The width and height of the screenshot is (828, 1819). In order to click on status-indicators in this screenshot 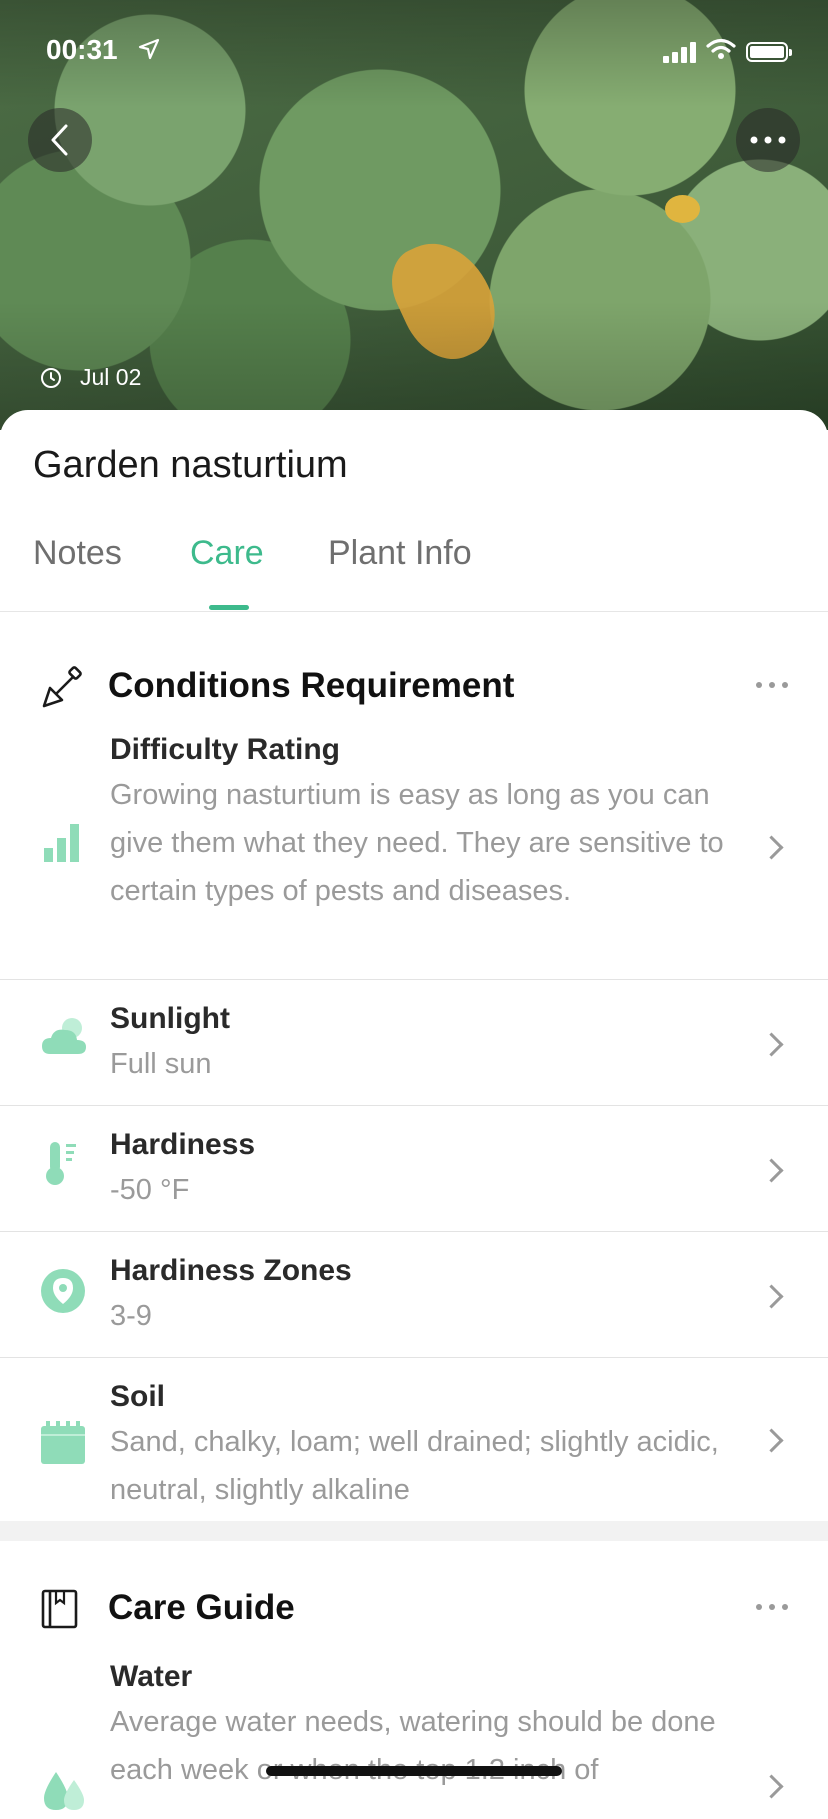, I will do `click(727, 51)`.